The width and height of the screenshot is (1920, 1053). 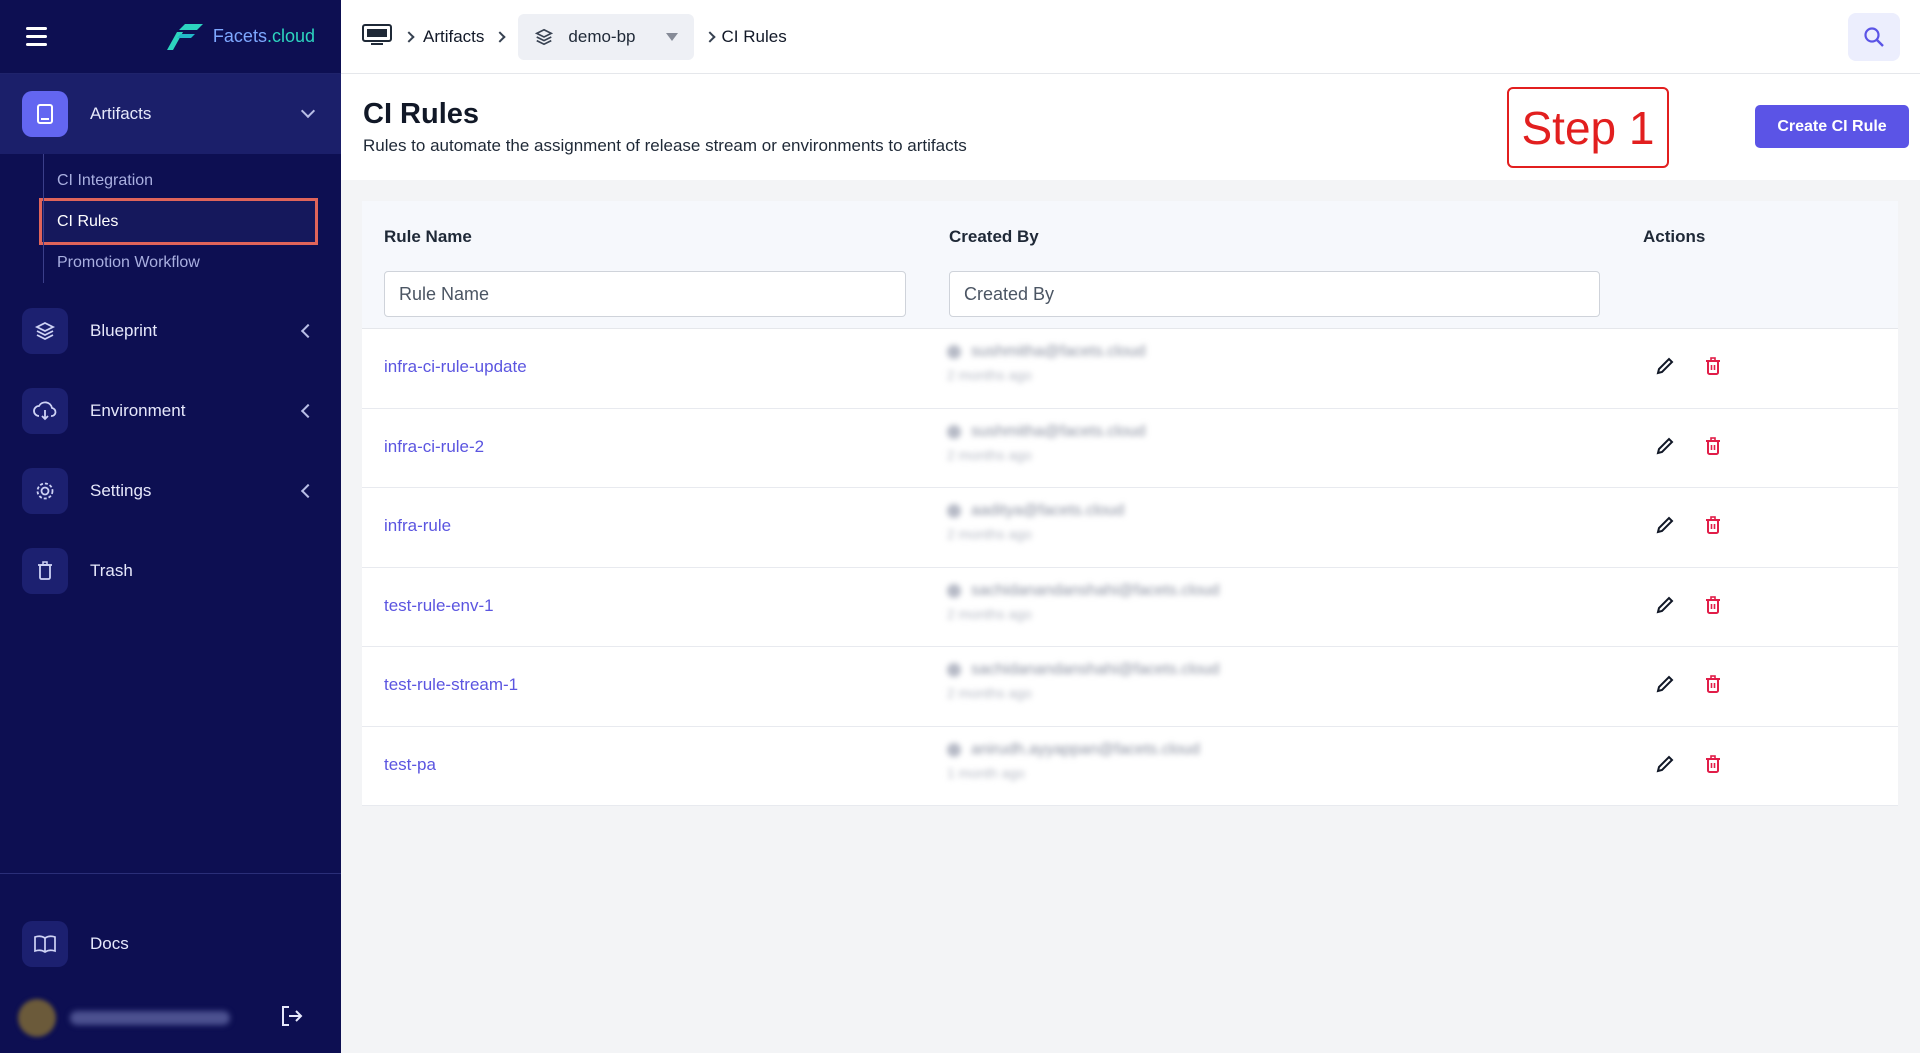 I want to click on creator-email: anirudh.ayyappan@facets.cloud, so click(x=1085, y=749).